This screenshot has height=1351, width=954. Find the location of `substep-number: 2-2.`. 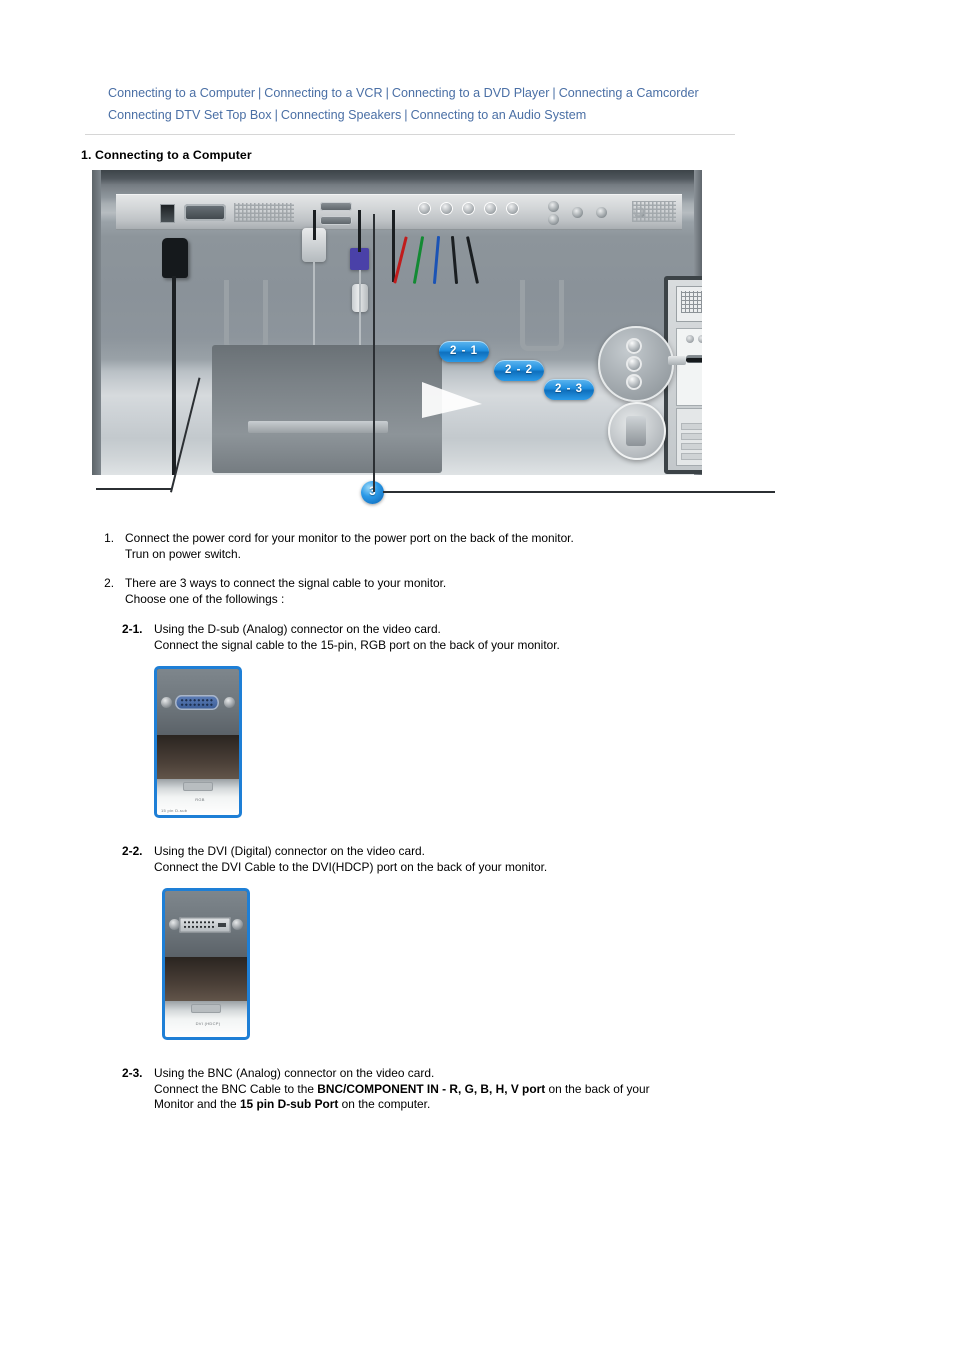

substep-number: 2-2. is located at coordinates (132, 851).